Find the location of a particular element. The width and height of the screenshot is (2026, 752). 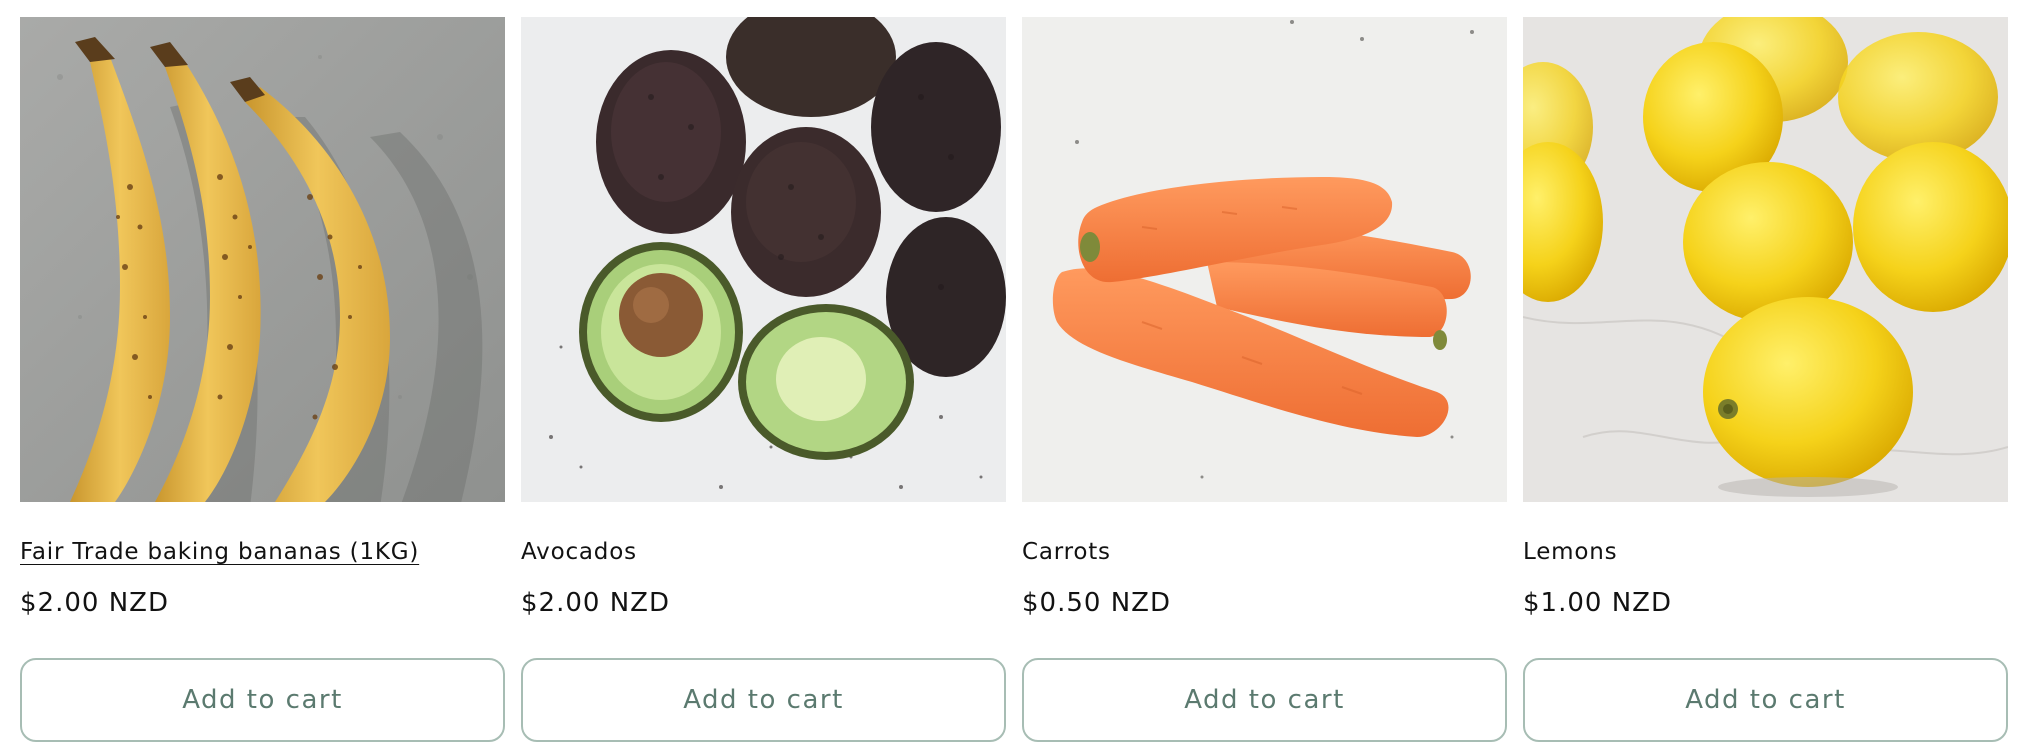

product-title-link: Carrots is located at coordinates (1066, 552).